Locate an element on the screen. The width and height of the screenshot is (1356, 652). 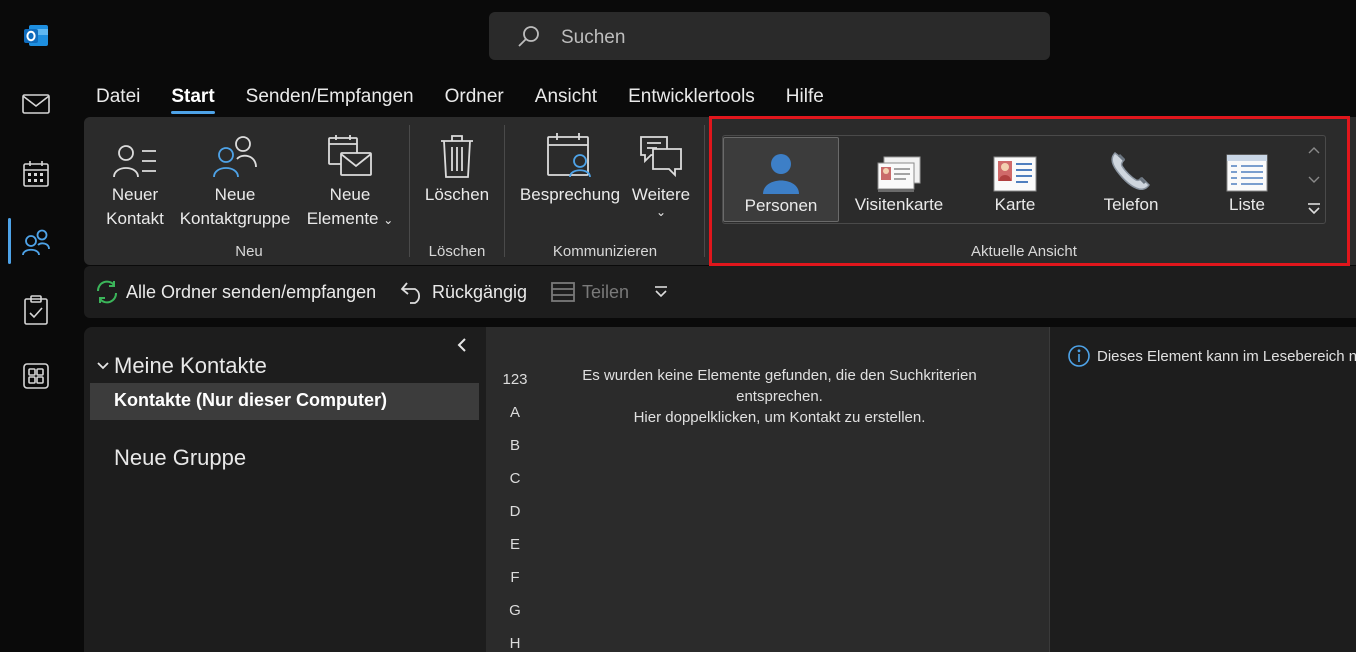
send-receive-all-button: Alle Ordner senden/empfangen is located at coordinates (235, 292).